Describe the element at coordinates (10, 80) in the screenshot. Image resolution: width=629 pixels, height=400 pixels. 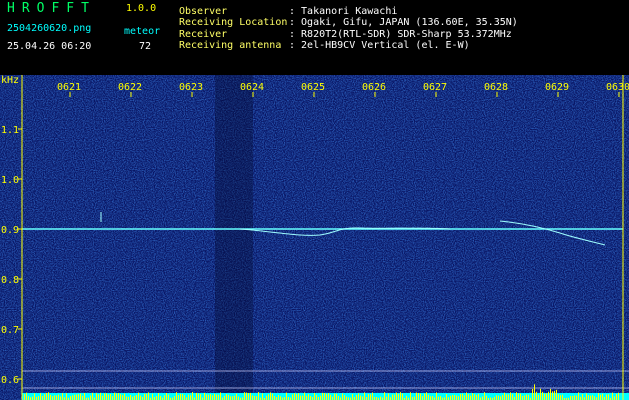
I see `unit-label: kHz` at that location.